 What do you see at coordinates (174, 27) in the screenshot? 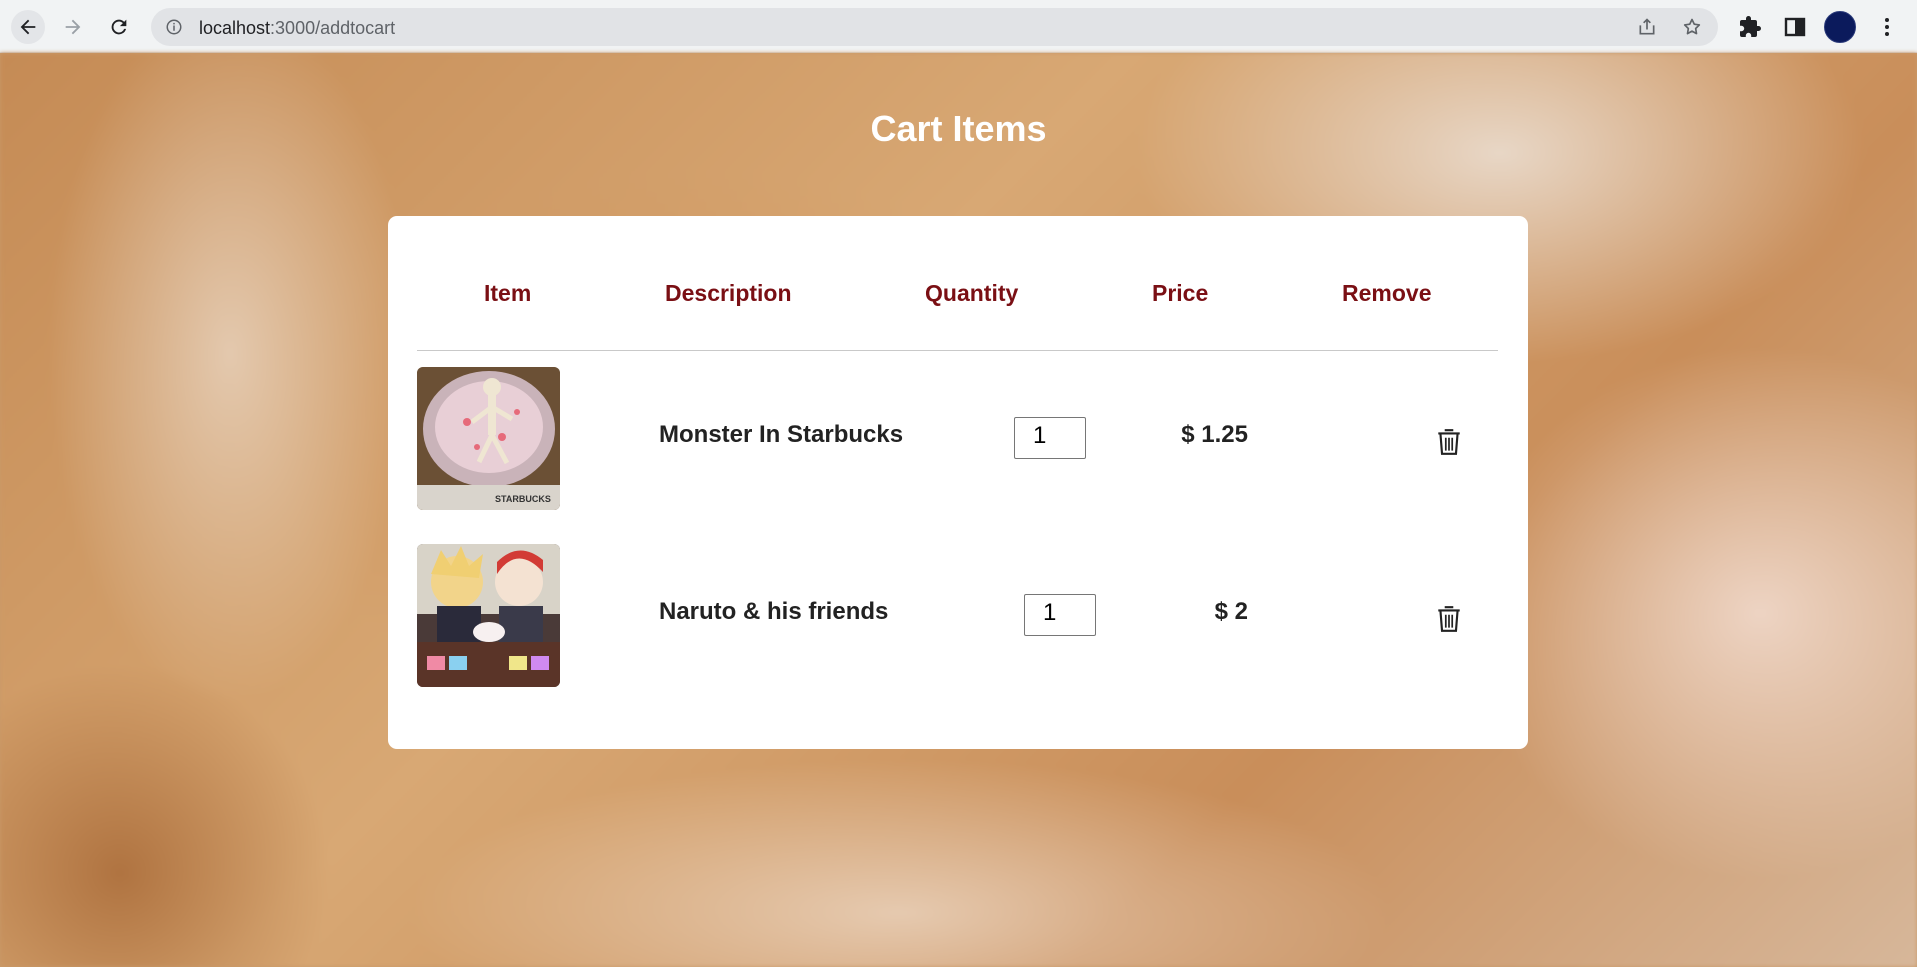
I see `info-icon` at bounding box center [174, 27].